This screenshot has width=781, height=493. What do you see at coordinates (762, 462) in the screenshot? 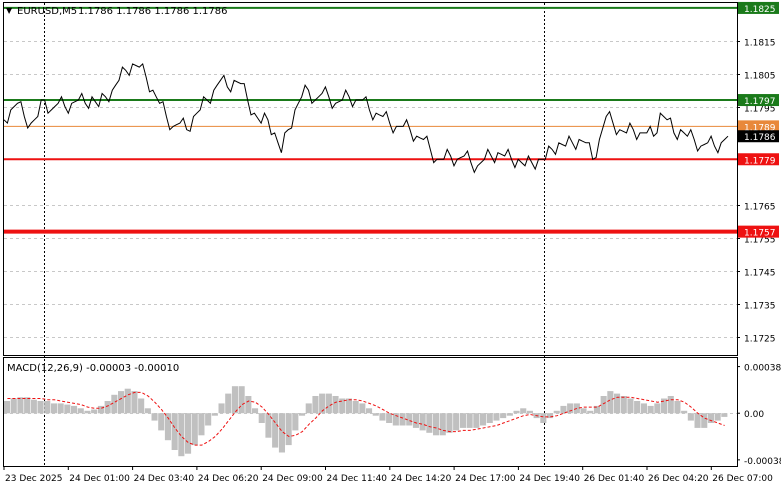
I see `macd-tick-label: -0.00038` at bounding box center [762, 462].